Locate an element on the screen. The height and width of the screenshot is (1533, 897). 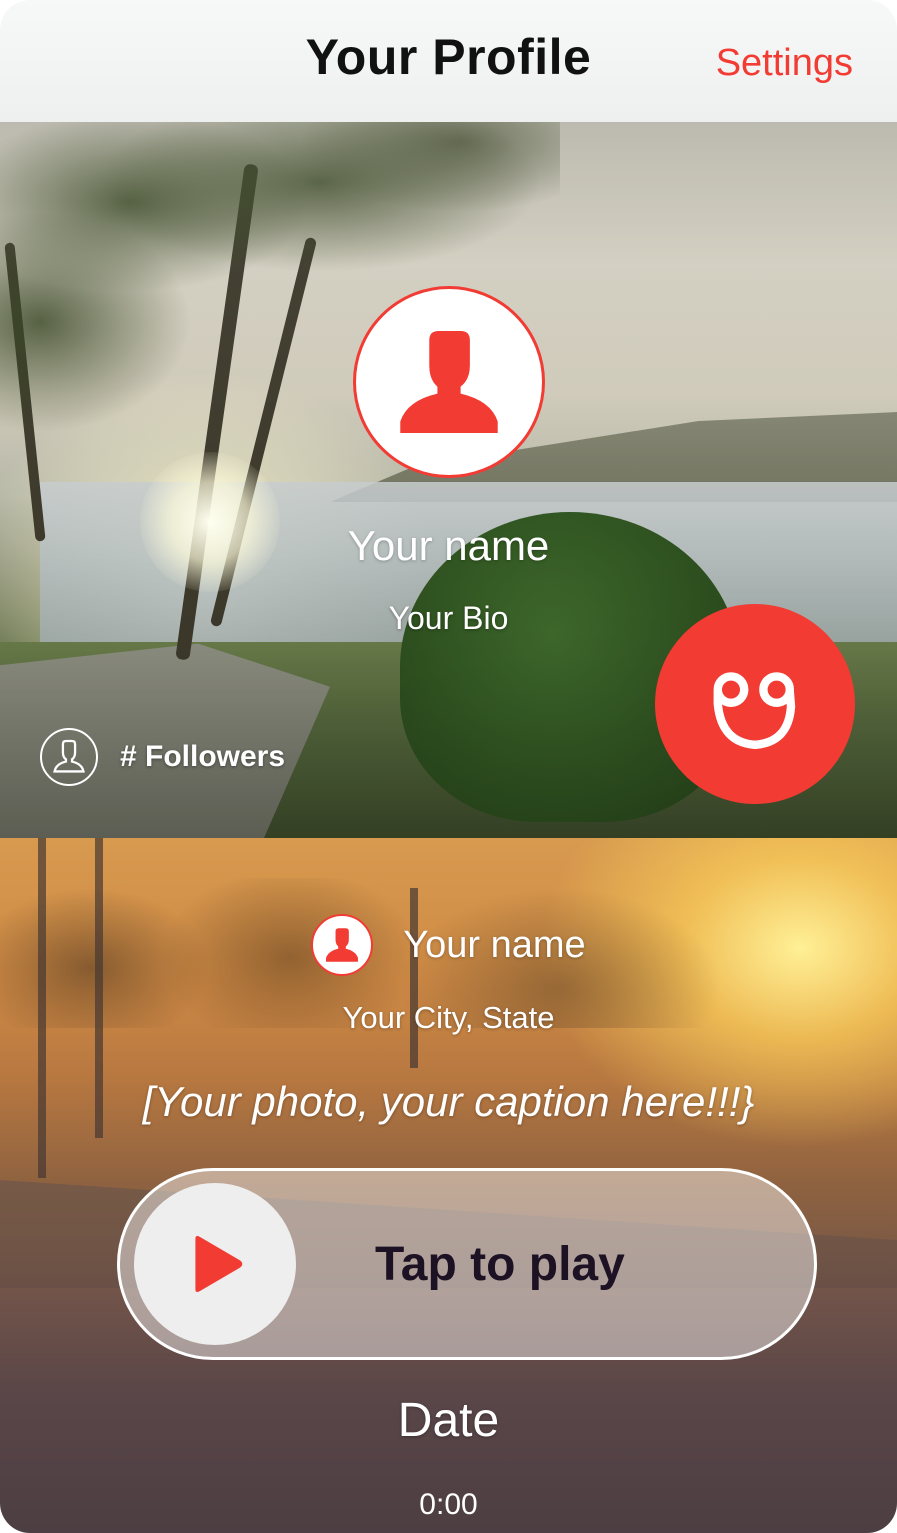
app-logo-button is located at coordinates (755, 704).